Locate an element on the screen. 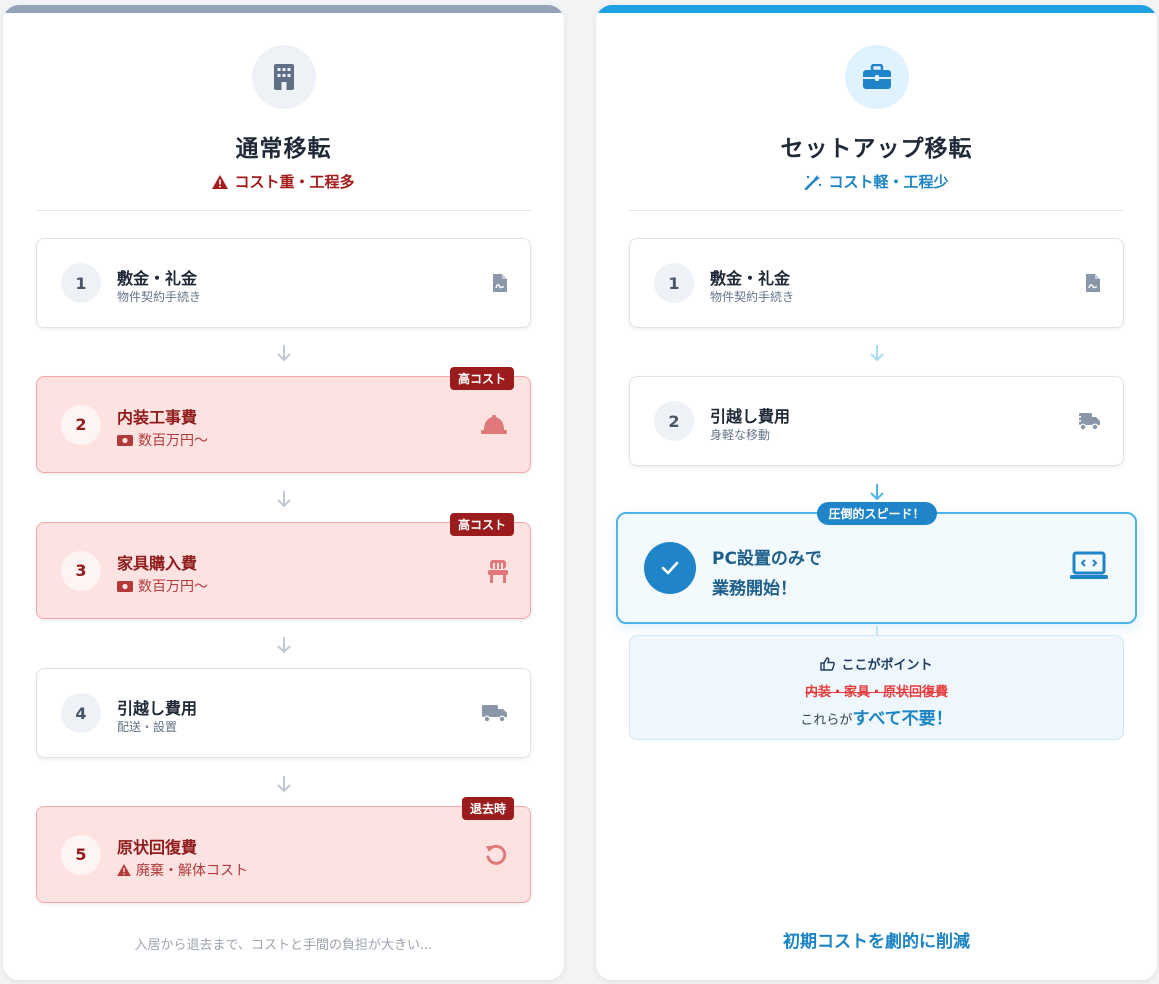 This screenshot has width=1159, height=984. panel-subtitle: コスト重・工程多 is located at coordinates (283, 181).